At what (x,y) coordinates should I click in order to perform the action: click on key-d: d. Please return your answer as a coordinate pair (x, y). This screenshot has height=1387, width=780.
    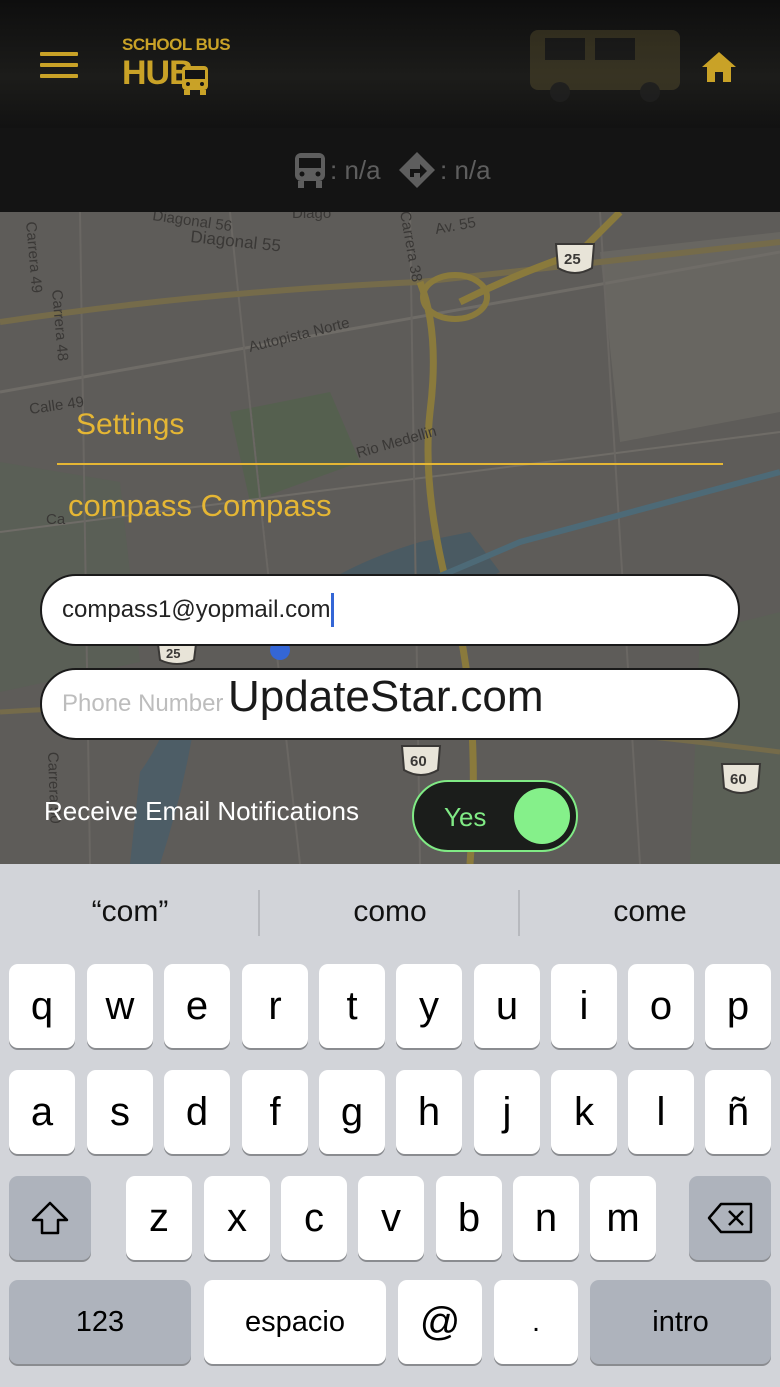
    Looking at the image, I should click on (197, 1112).